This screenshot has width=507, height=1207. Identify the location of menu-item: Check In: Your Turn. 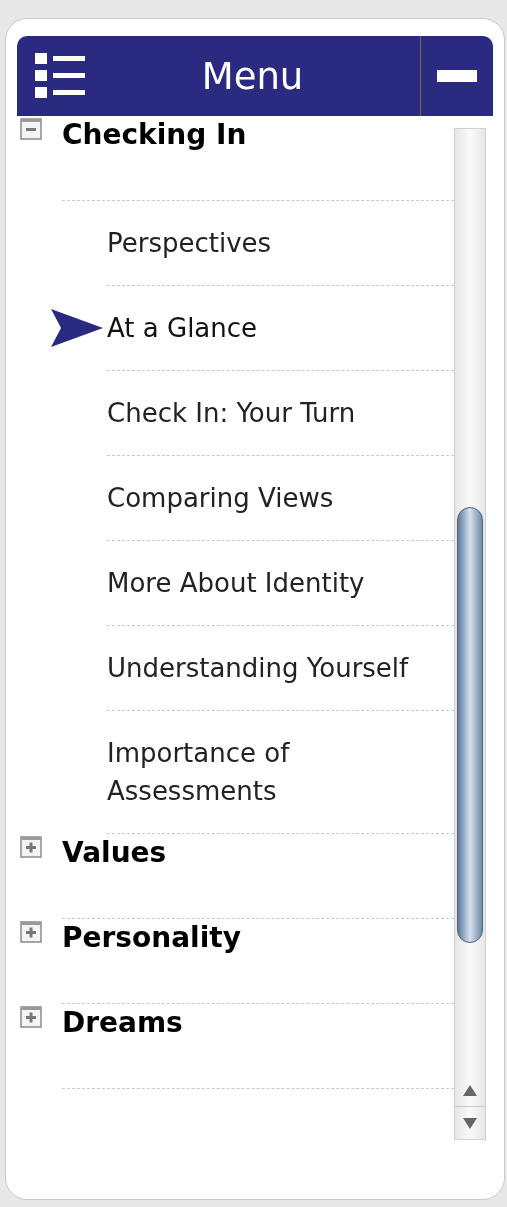
(278, 413).